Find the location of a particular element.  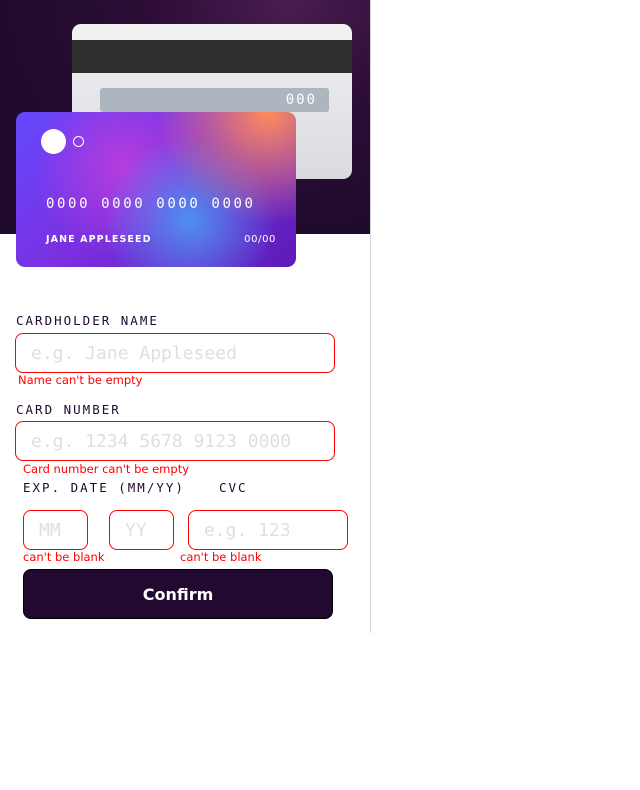

cardholder-name-label: Cardholder Name is located at coordinates (87, 320).